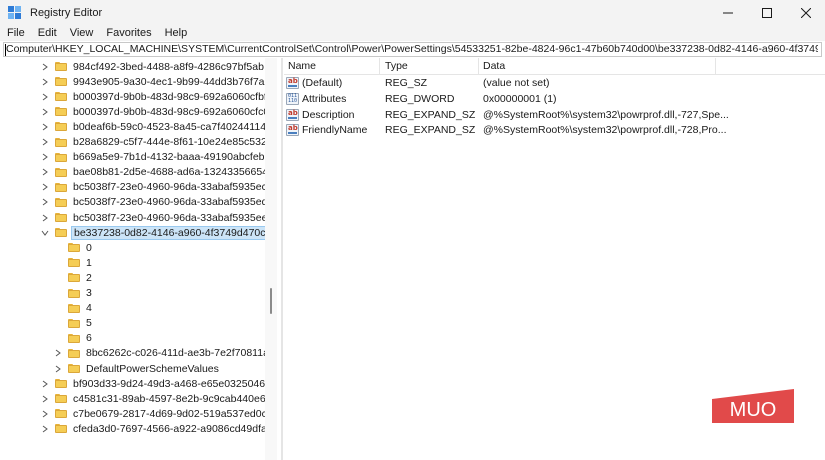  I want to click on close-icon, so click(806, 12).